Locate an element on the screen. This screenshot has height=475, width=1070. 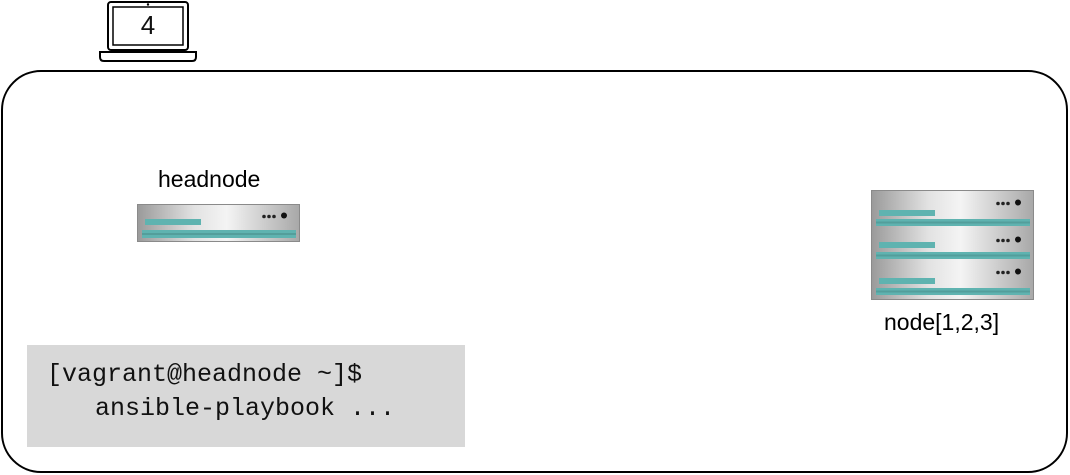
compute-nodes-server-icon is located at coordinates (952, 245).